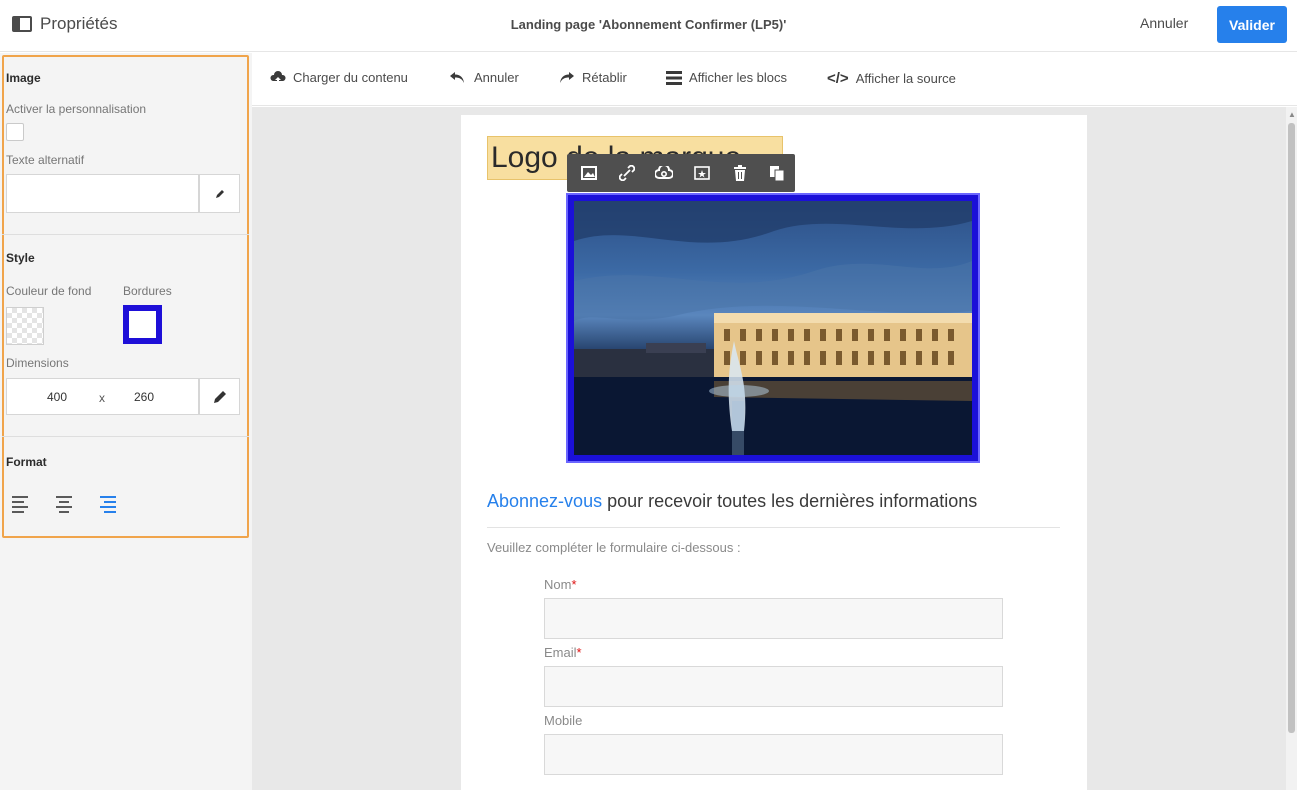  Describe the element at coordinates (773, 527) in the screenshot. I see `content-divider` at that location.